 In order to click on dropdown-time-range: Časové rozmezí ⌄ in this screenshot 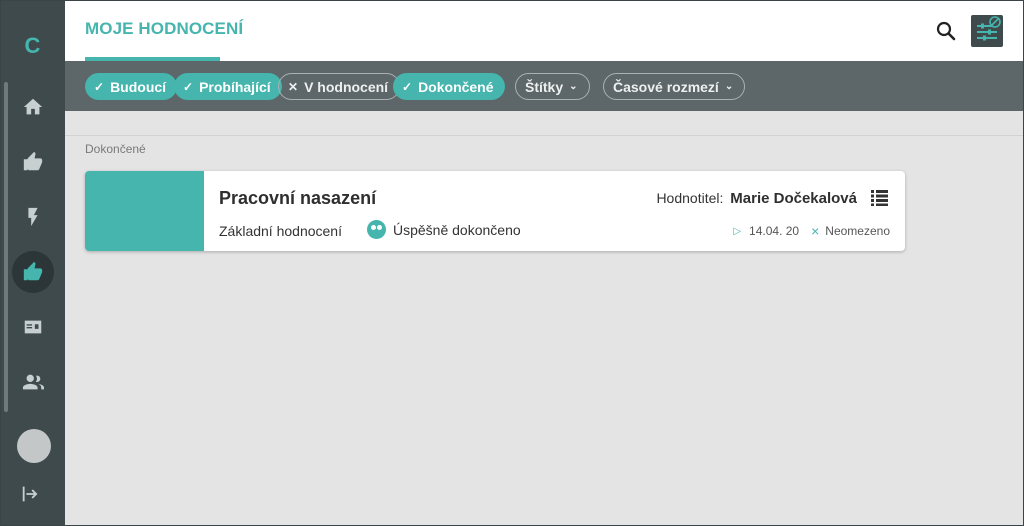, I will do `click(674, 86)`.